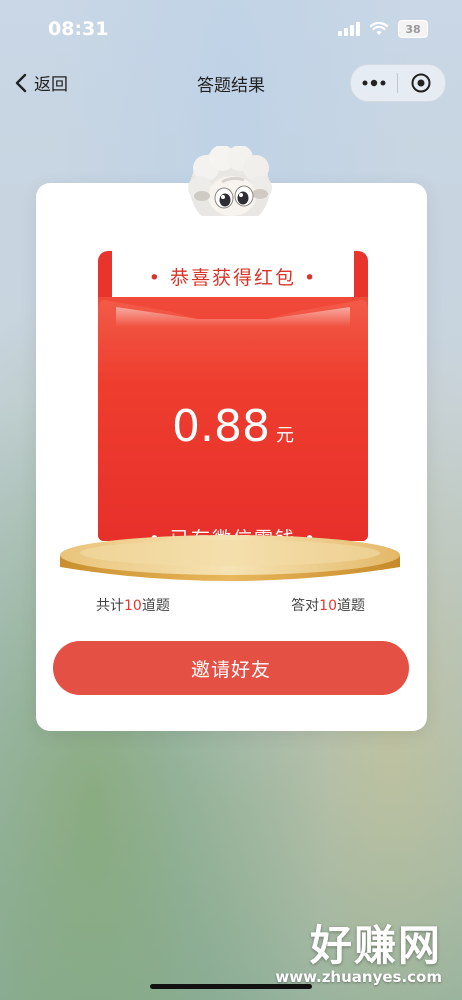 This screenshot has width=462, height=1000. What do you see at coordinates (375, 945) in the screenshot?
I see `watermark-main: 好赚网` at bounding box center [375, 945].